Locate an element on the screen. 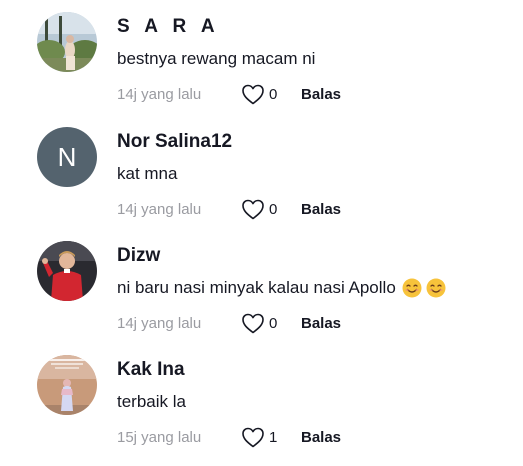  comment-text: bestnya rewang macam ni is located at coordinates (216, 59).